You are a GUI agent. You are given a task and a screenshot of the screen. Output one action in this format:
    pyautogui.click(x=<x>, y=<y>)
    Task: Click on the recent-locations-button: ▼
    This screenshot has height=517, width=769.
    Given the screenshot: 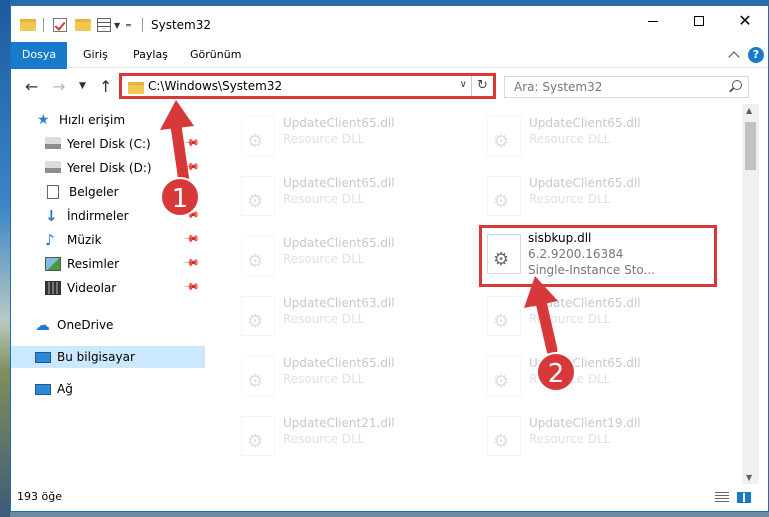 What is the action you would take?
    pyautogui.click(x=82, y=86)
    